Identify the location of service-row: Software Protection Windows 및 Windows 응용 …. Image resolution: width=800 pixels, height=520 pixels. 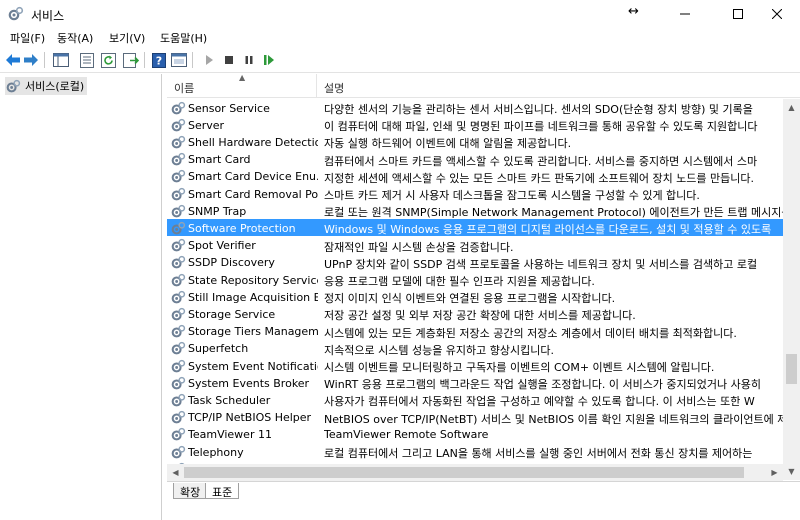
(475, 228).